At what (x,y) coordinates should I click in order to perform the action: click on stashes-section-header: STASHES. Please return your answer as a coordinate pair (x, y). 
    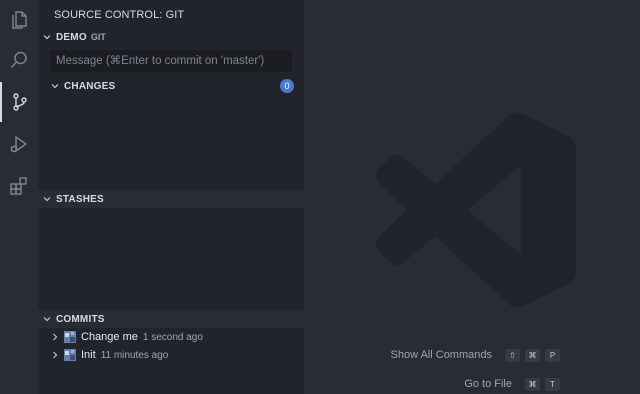
    Looking at the image, I should click on (171, 199).